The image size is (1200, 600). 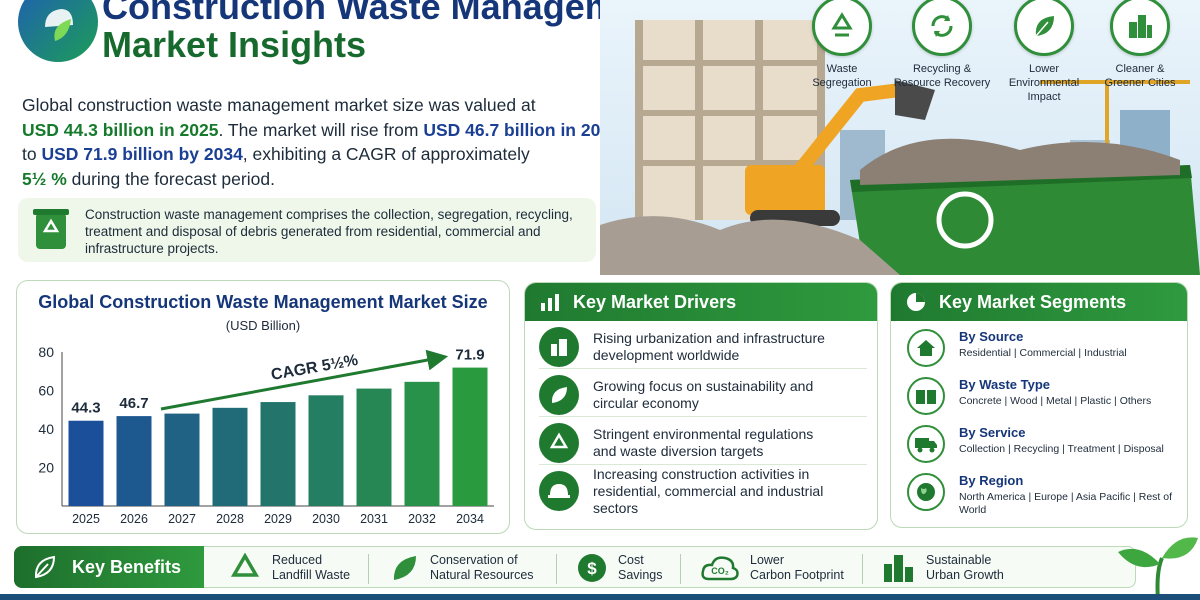 I want to click on driver-text: Increasing construction activities in, so click(x=701, y=473).